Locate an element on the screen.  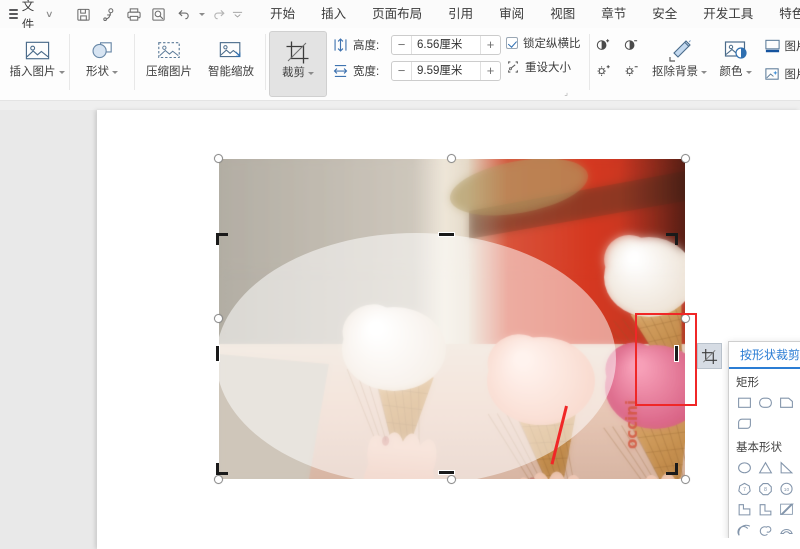
height-label: 高度: is located at coordinates (366, 45).